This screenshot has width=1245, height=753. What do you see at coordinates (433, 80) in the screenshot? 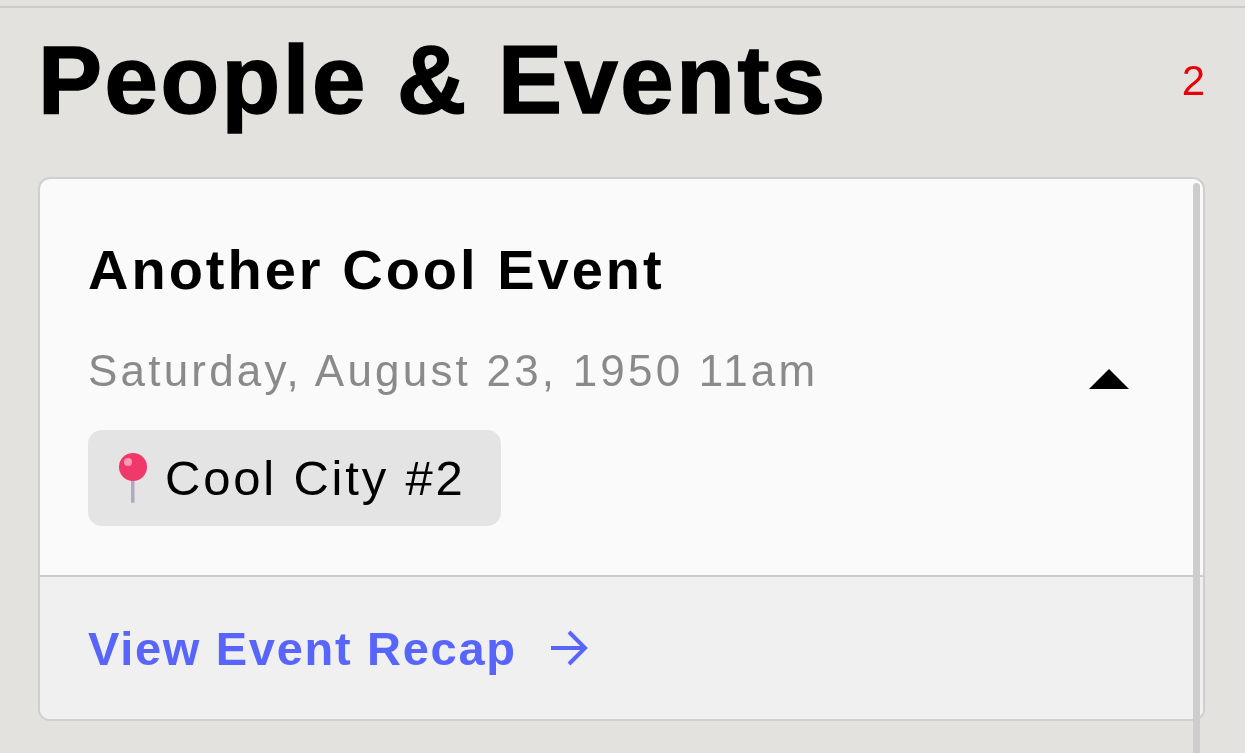
I see `page-title: People & Events` at bounding box center [433, 80].